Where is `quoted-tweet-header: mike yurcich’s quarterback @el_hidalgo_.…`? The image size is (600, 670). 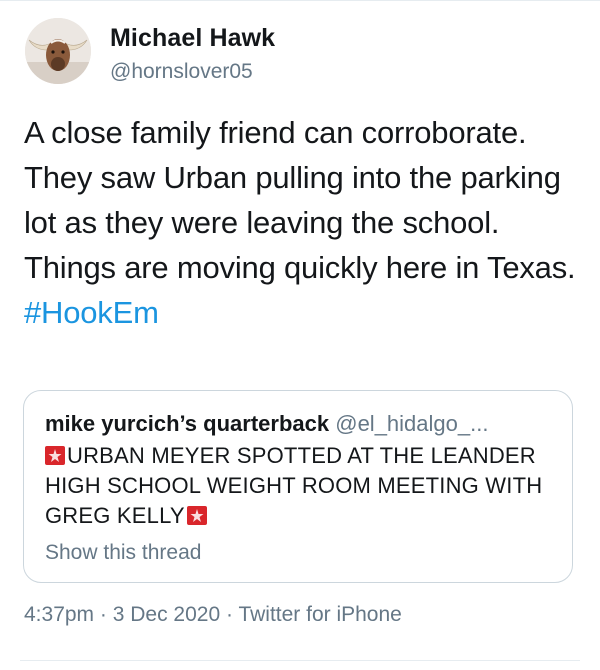
quoted-tweet-header: mike yurcich’s quarterback @el_hidalgo_.… is located at coordinates (305, 424).